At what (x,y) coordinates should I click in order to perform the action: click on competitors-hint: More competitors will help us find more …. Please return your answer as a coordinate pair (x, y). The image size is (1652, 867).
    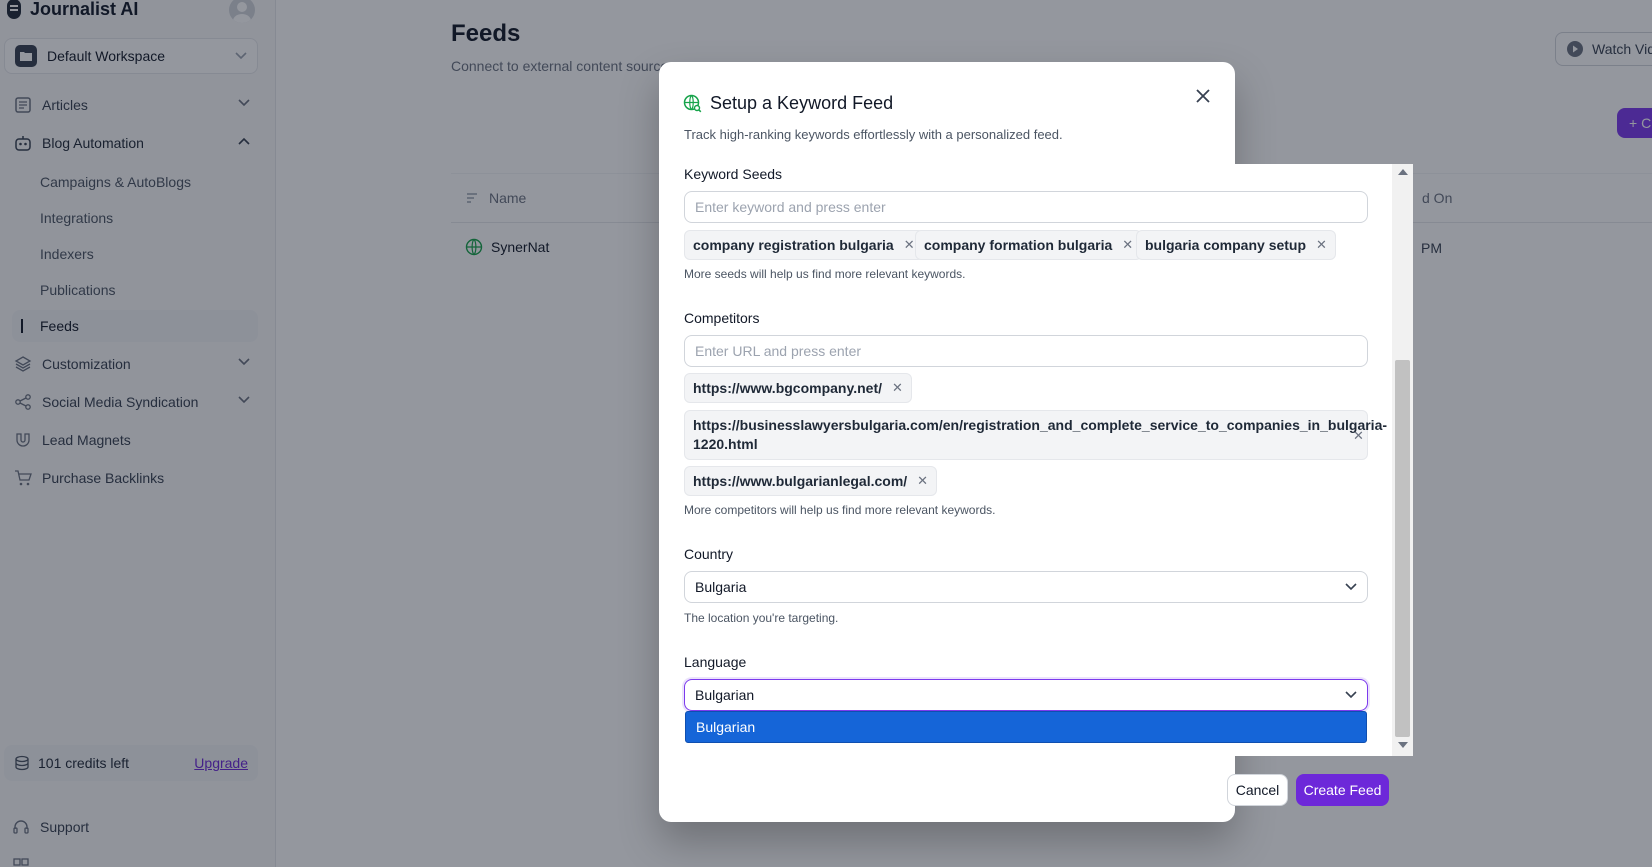
    Looking at the image, I should click on (840, 510).